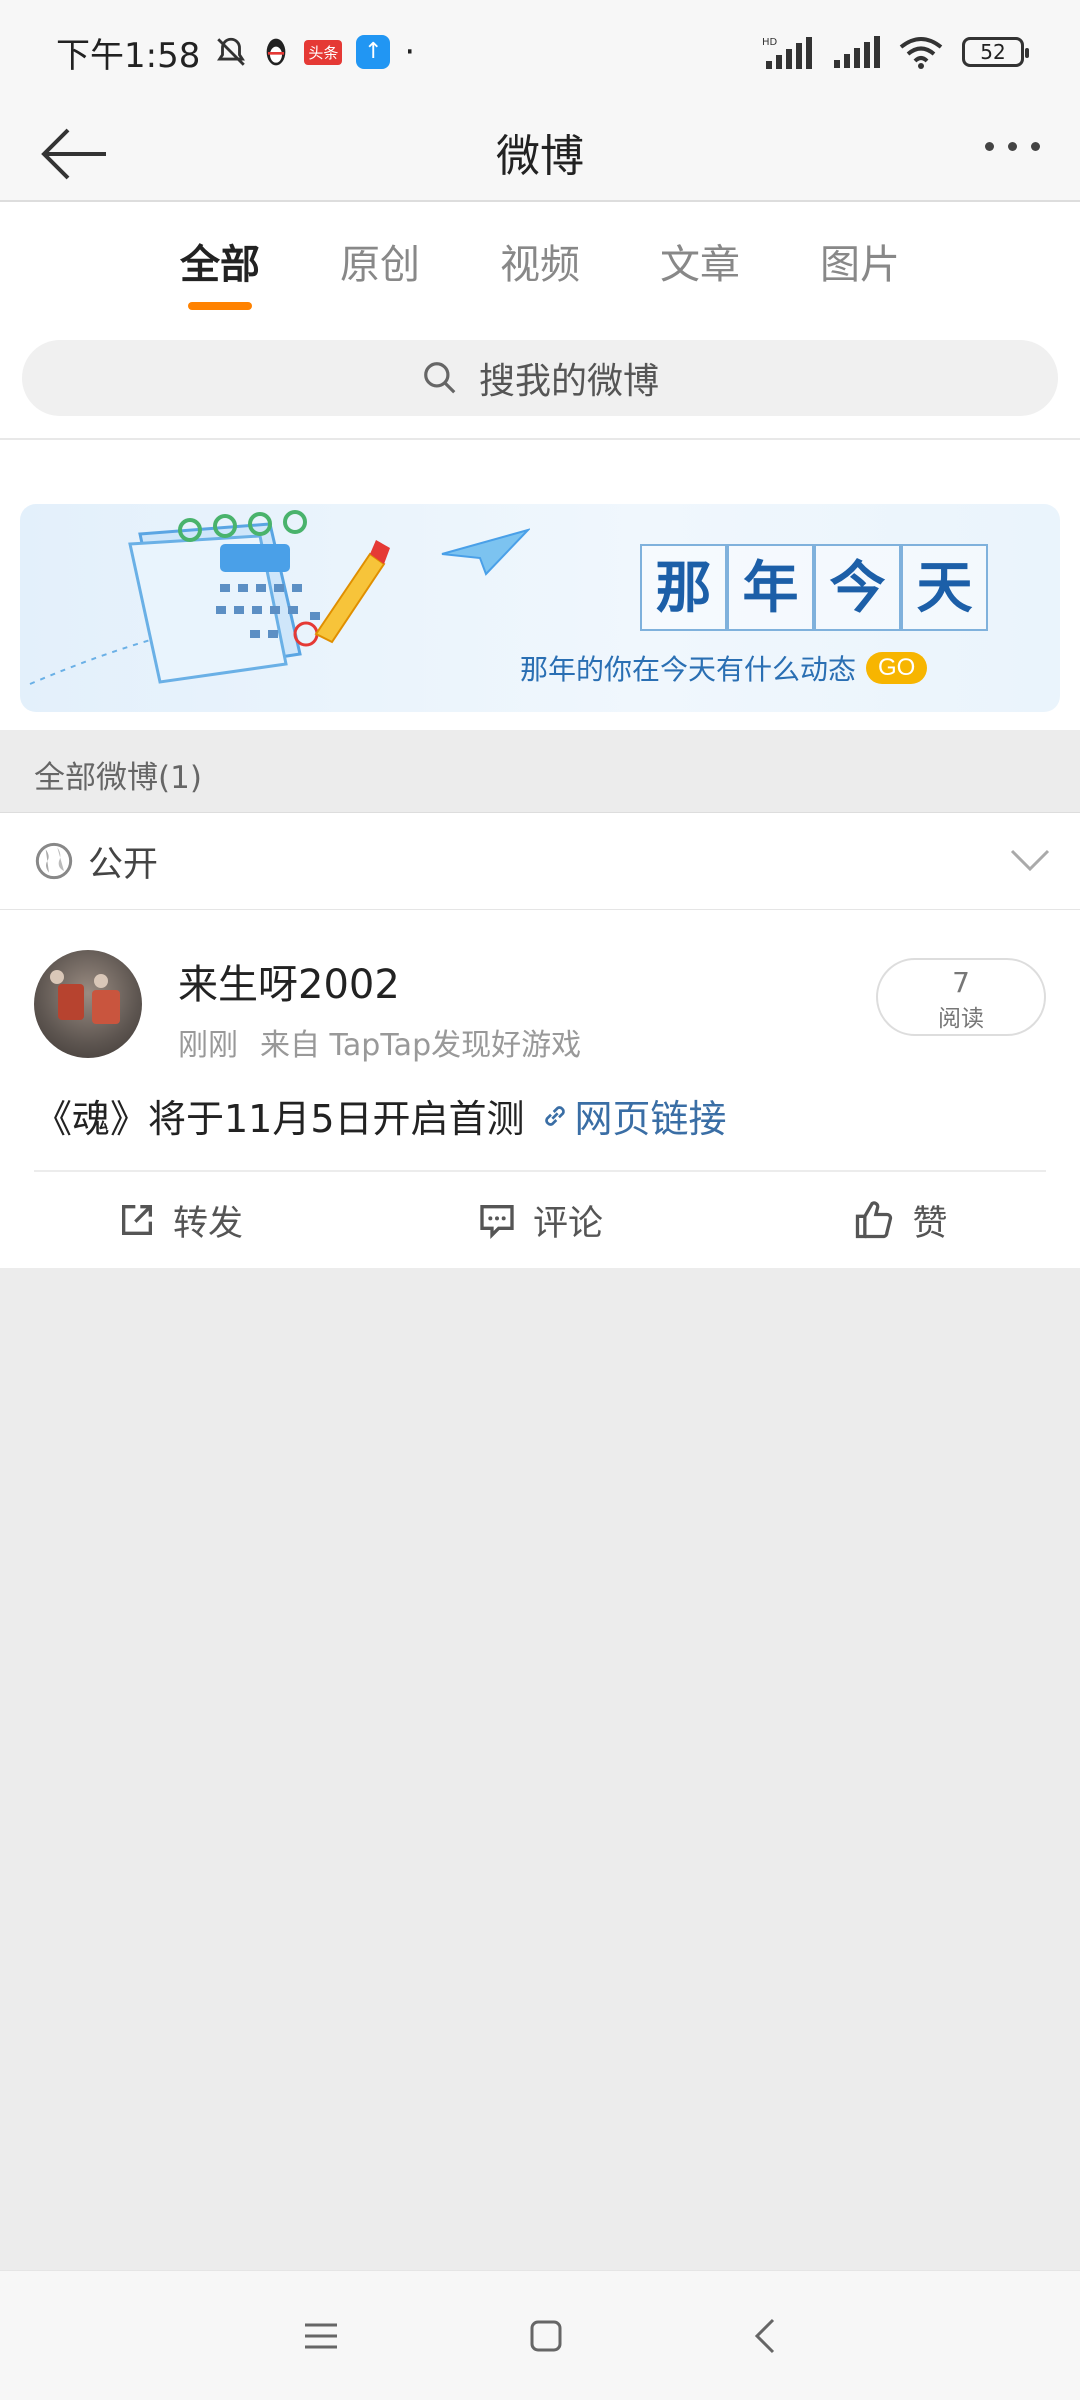  What do you see at coordinates (650, 1119) in the screenshot?
I see `web-link-label: 网页链接` at bounding box center [650, 1119].